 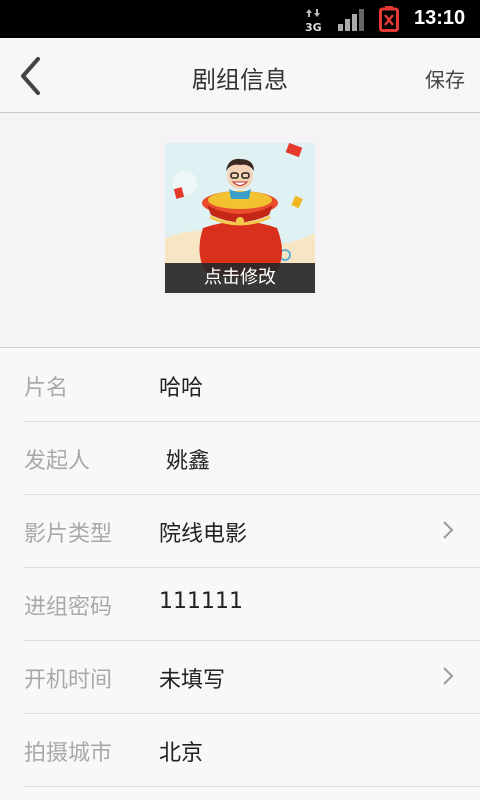 What do you see at coordinates (240, 278) in the screenshot?
I see `avatar-edit-label: 点击修改` at bounding box center [240, 278].